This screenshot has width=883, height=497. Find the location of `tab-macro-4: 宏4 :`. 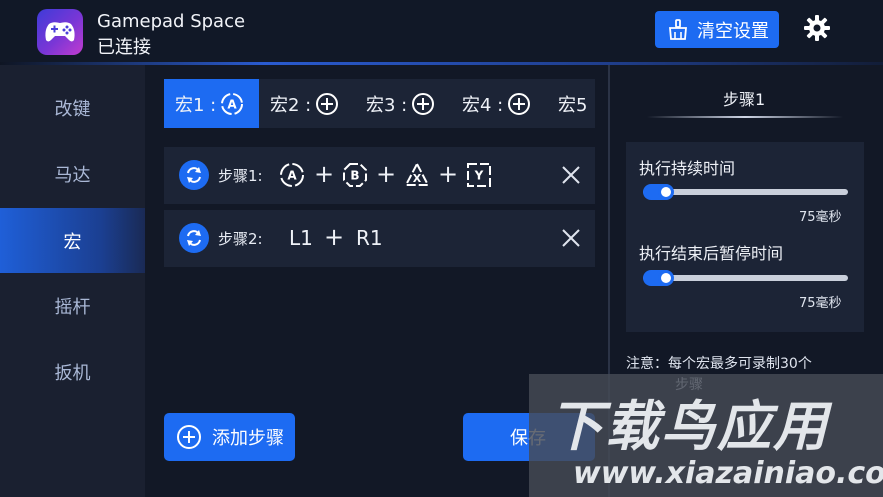

tab-macro-4: 宏4 : is located at coordinates (496, 103).